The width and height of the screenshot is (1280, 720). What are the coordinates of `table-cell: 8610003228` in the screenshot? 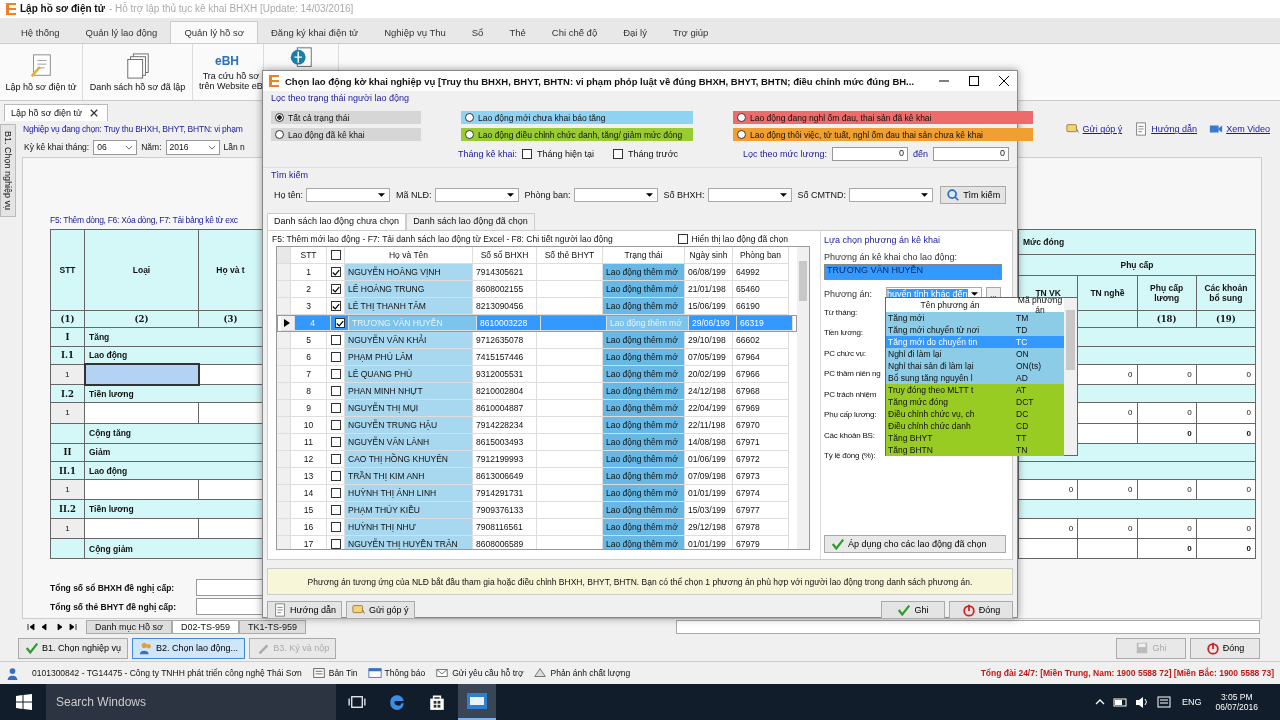 It's located at (509, 323).